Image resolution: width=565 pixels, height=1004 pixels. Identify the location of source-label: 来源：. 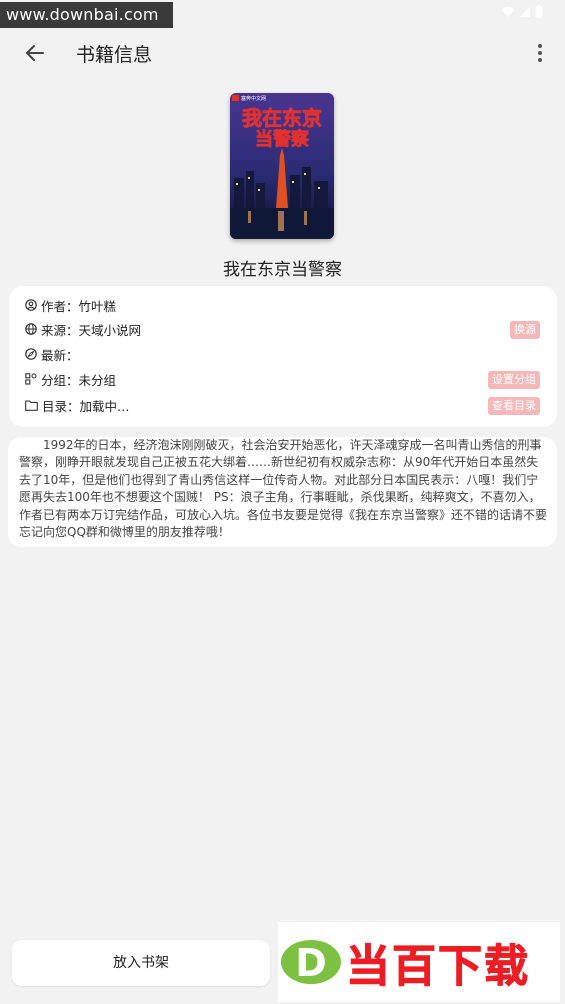
(60, 330).